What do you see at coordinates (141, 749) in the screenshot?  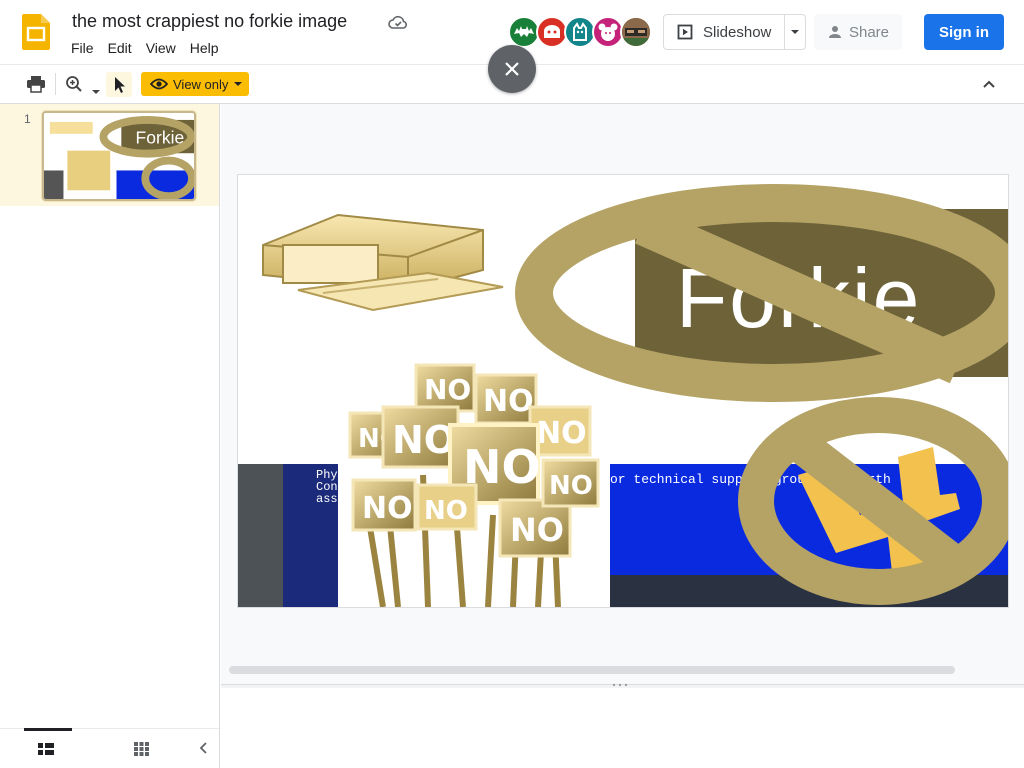 I see `grid-view-icon` at bounding box center [141, 749].